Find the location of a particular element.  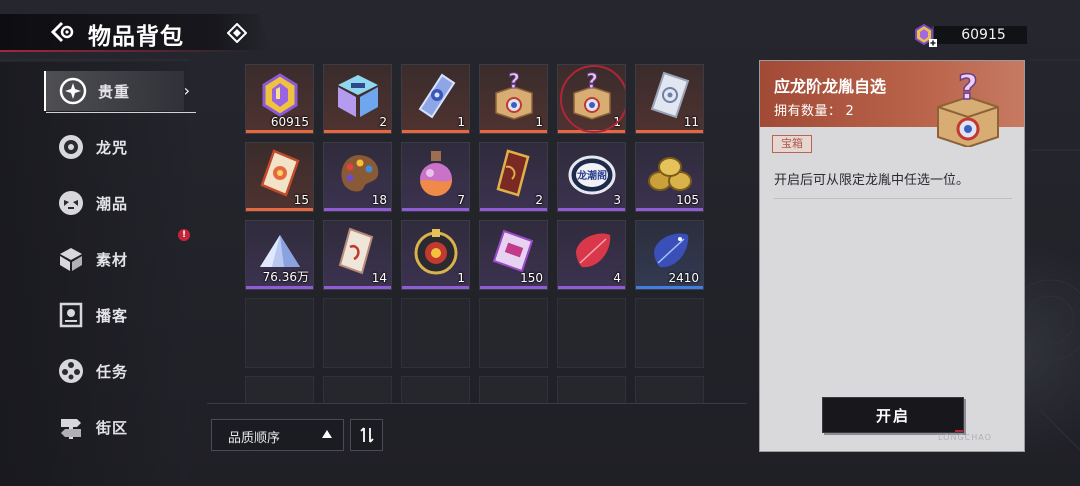

header: 物品背包 is located at coordinates (140, 34).